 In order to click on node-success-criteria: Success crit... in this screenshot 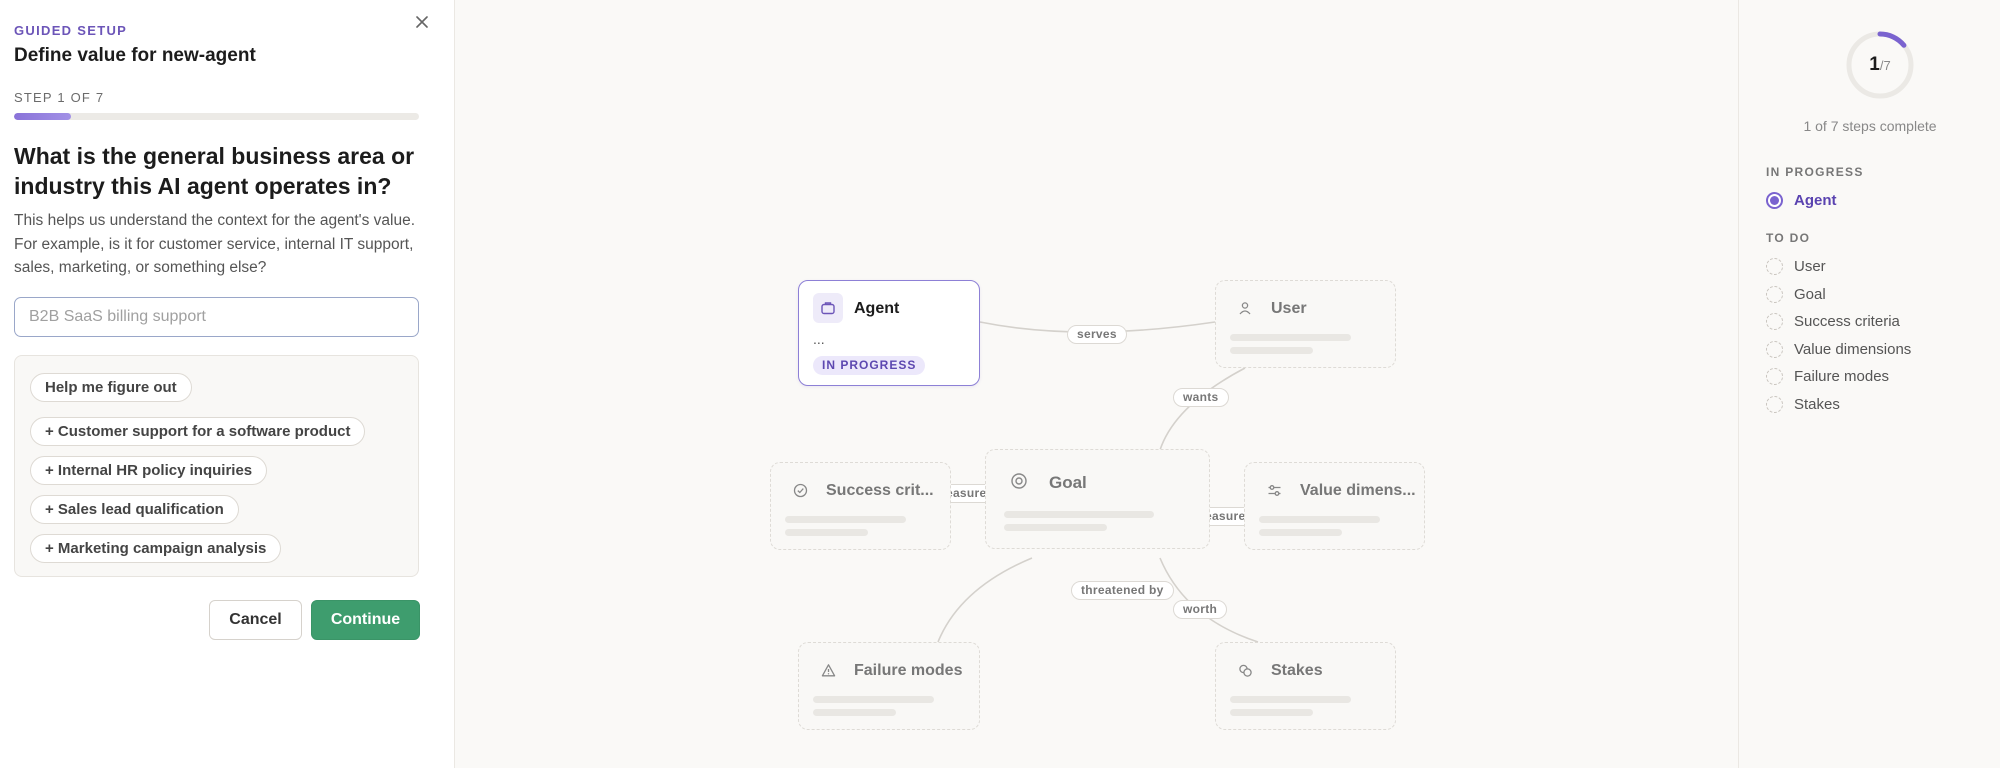, I will do `click(860, 506)`.